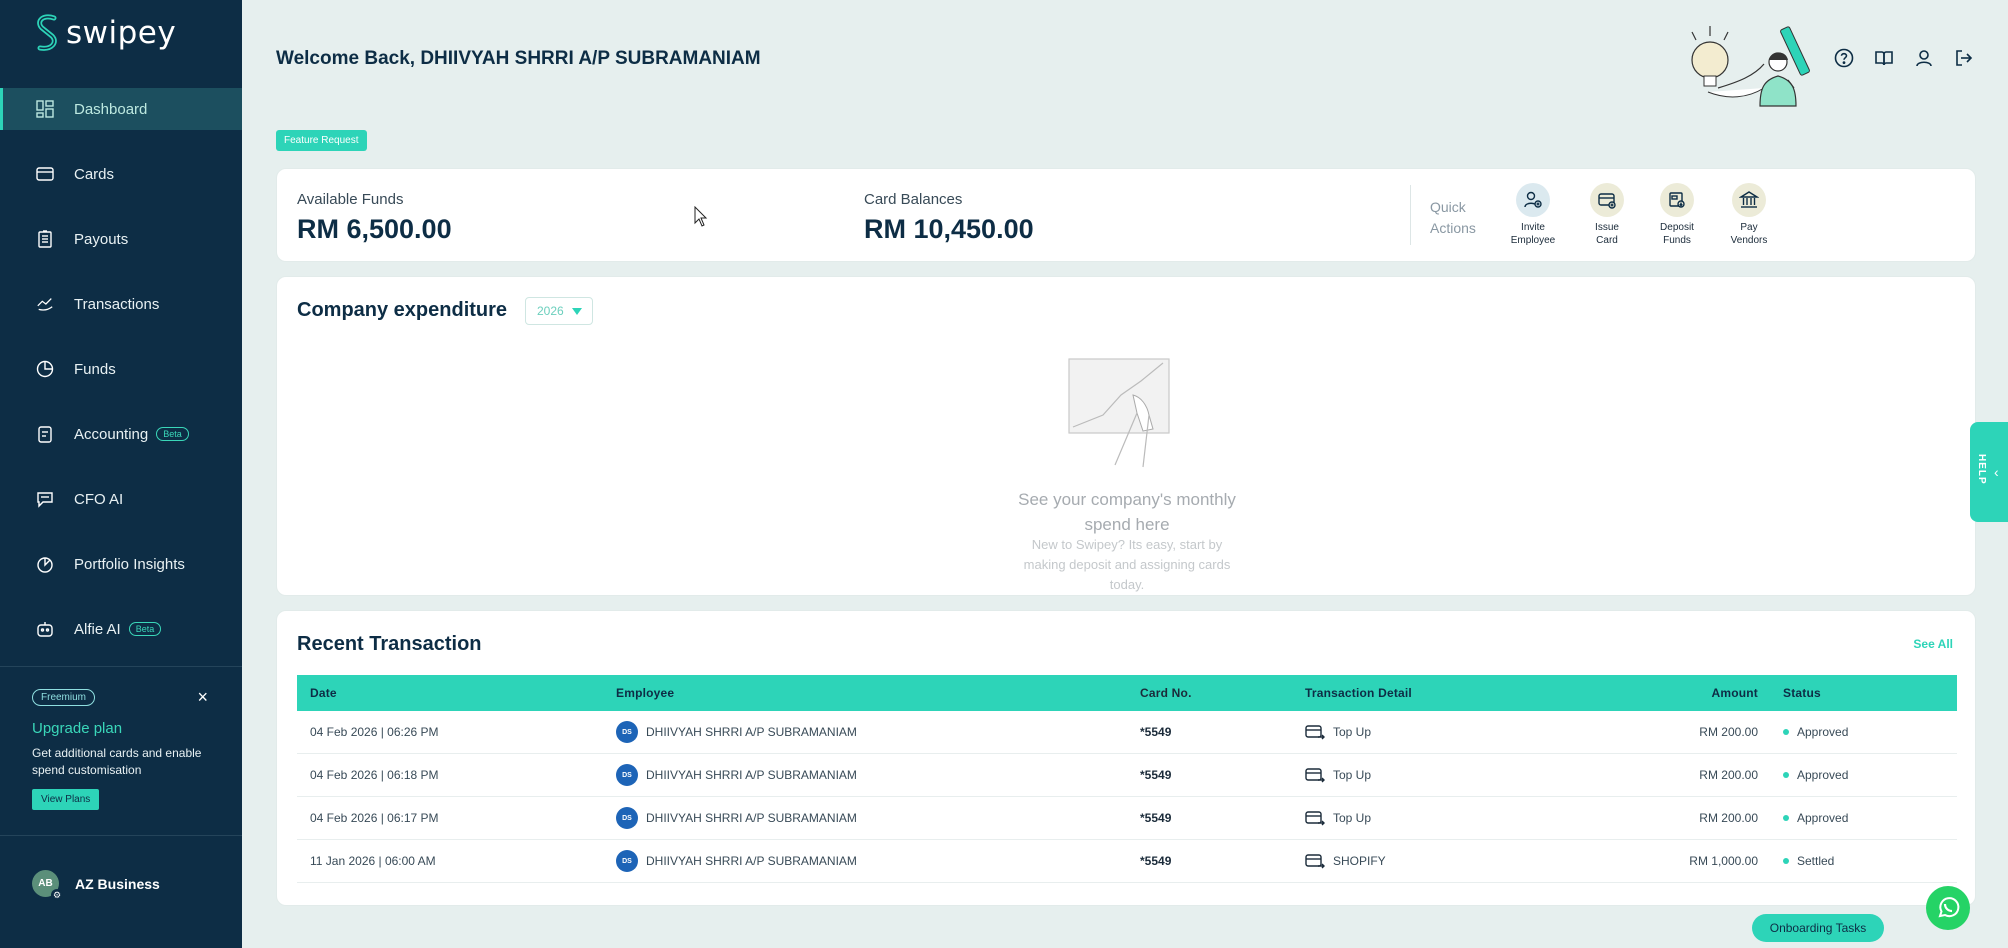 The height and width of the screenshot is (948, 2008). I want to click on cell-date: 04 Feb 2026 | 06:26 PM, so click(374, 732).